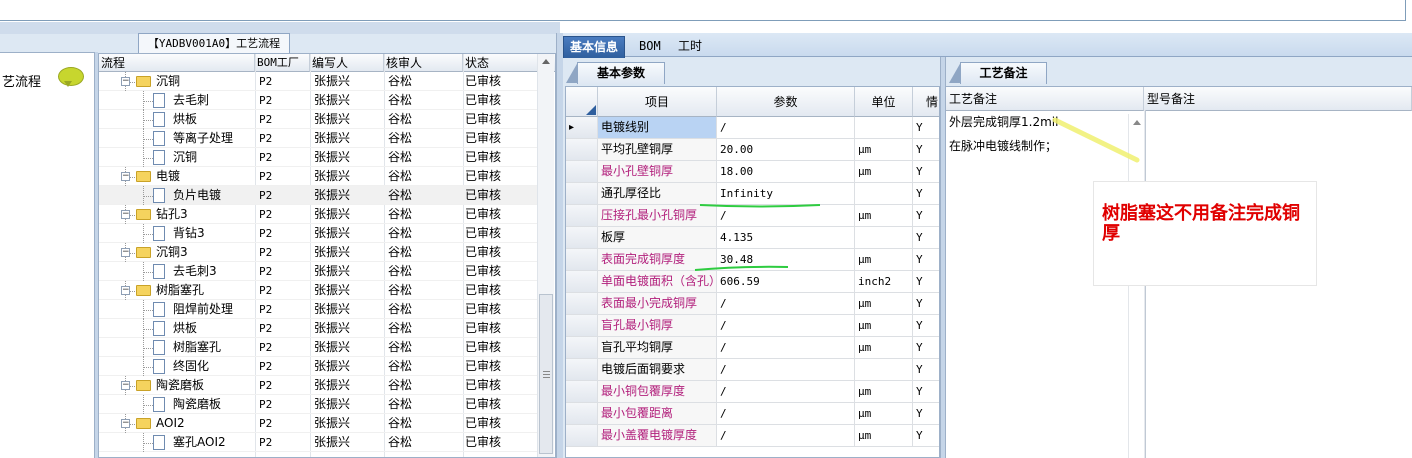  What do you see at coordinates (657, 102) in the screenshot?
I see `col-header-item: 项目` at bounding box center [657, 102].